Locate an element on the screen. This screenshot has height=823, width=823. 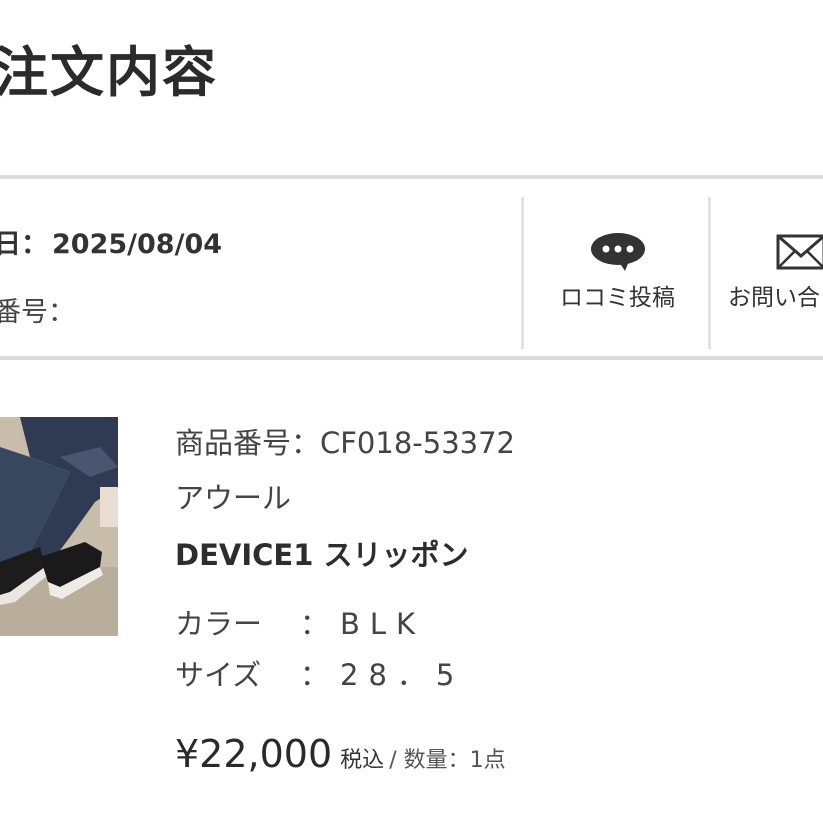
order-number-label: 番号： is located at coordinates (37, 312).